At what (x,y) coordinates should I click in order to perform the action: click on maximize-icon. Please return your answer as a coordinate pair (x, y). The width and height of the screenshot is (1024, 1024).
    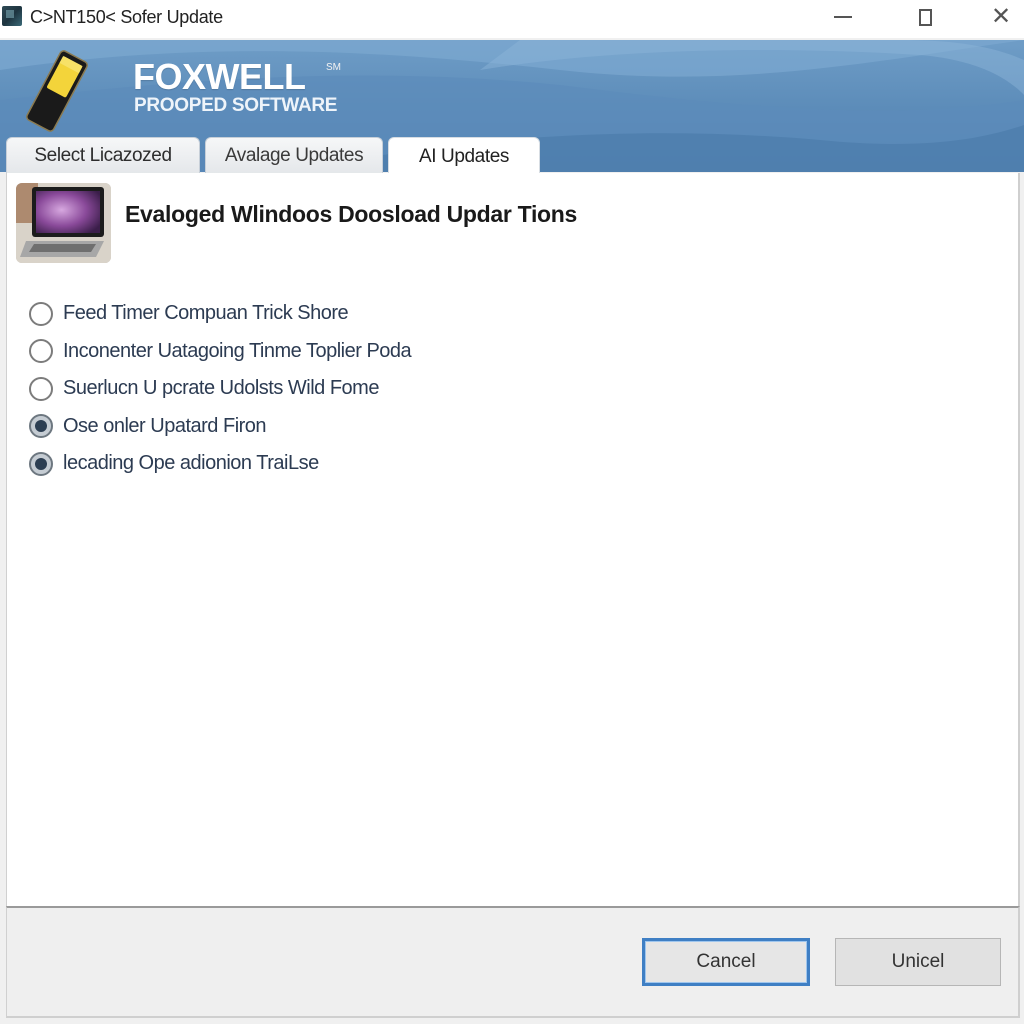
    Looking at the image, I should click on (925, 17).